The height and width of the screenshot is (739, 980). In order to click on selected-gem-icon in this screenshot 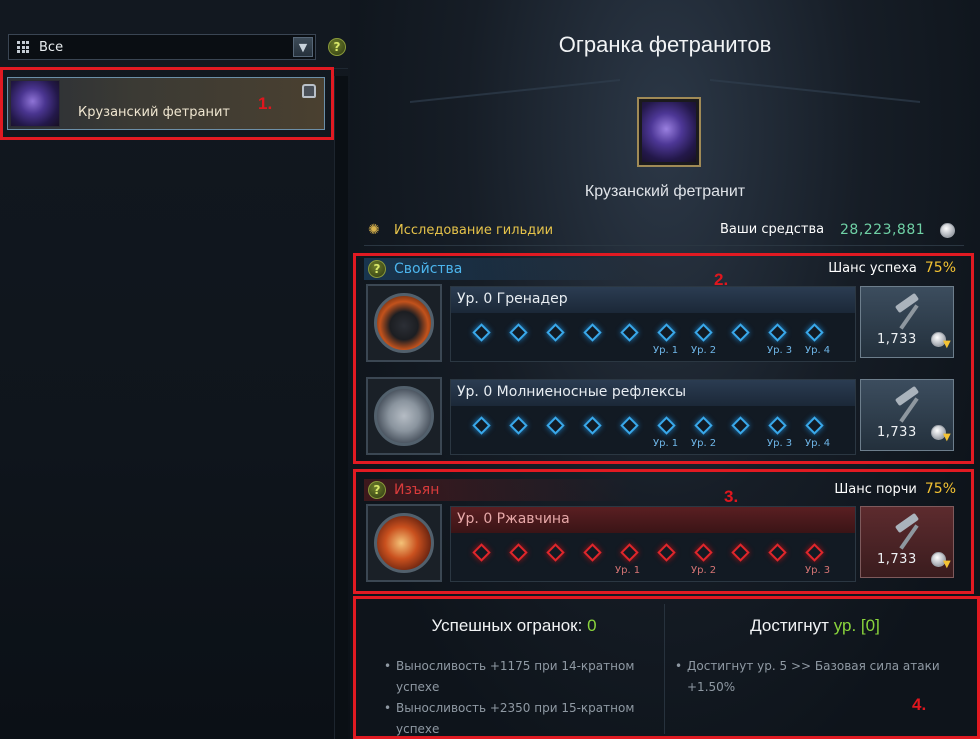, I will do `click(669, 132)`.